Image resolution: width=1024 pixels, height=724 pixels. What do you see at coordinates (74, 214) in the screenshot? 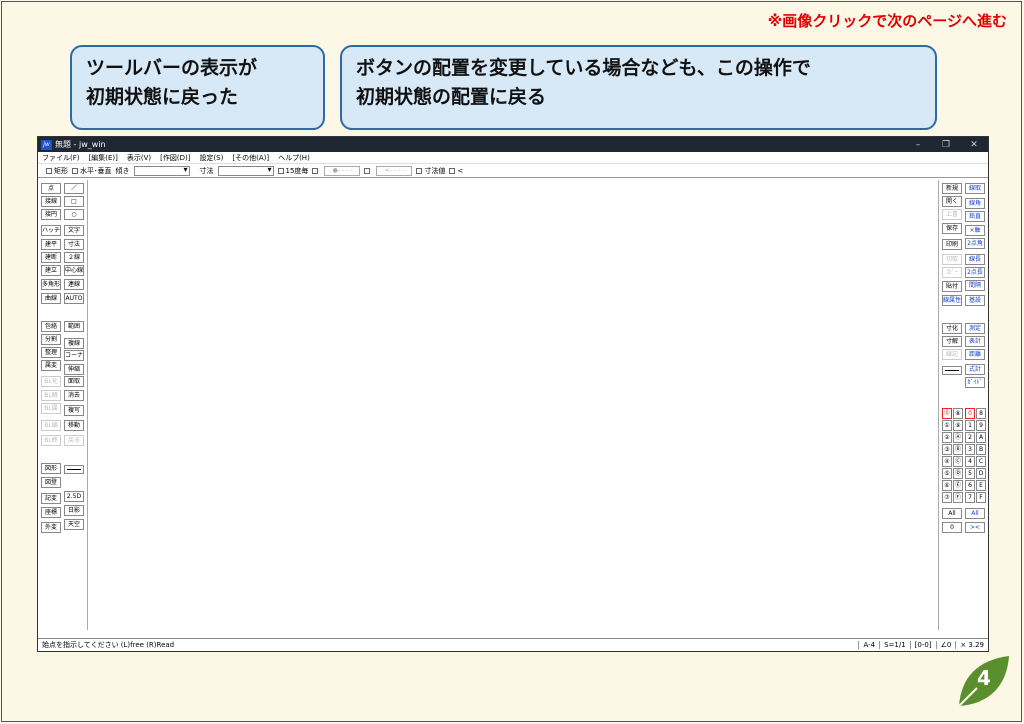
I see `left-tool-button: ○` at bounding box center [74, 214].